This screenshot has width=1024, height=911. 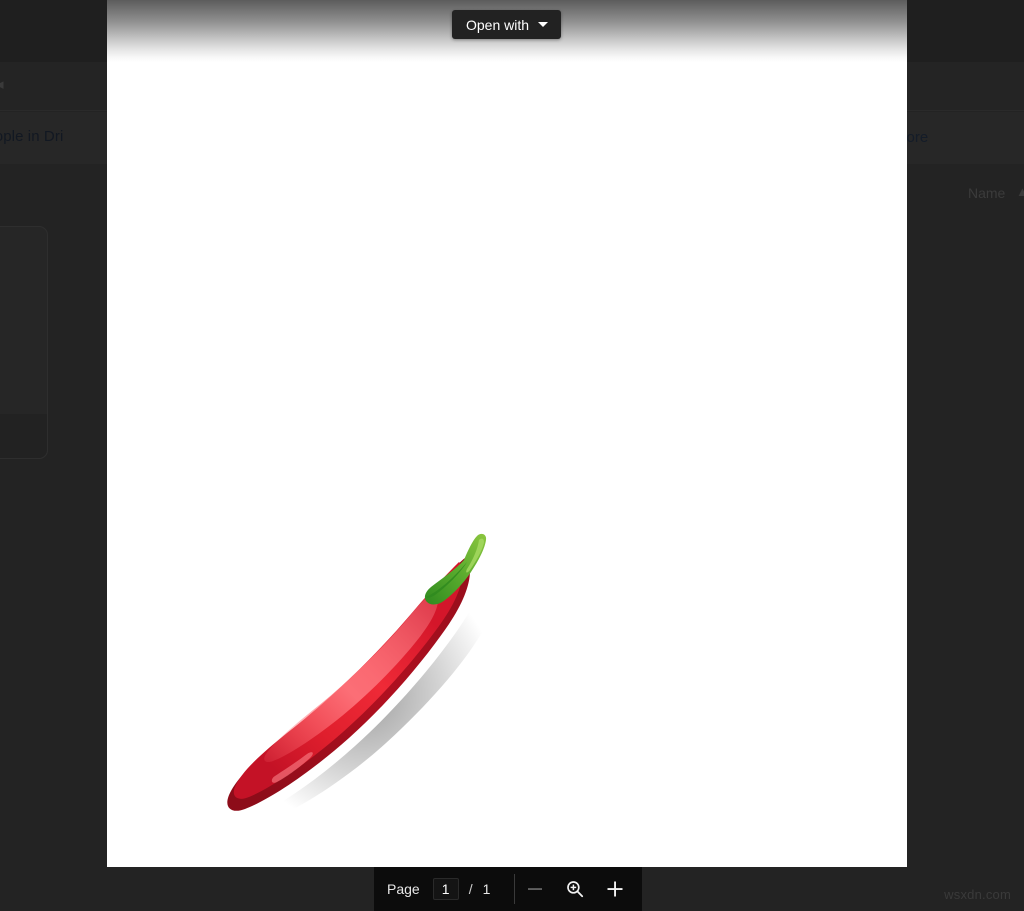 I want to click on background-side-panel-footer, so click(x=24, y=436).